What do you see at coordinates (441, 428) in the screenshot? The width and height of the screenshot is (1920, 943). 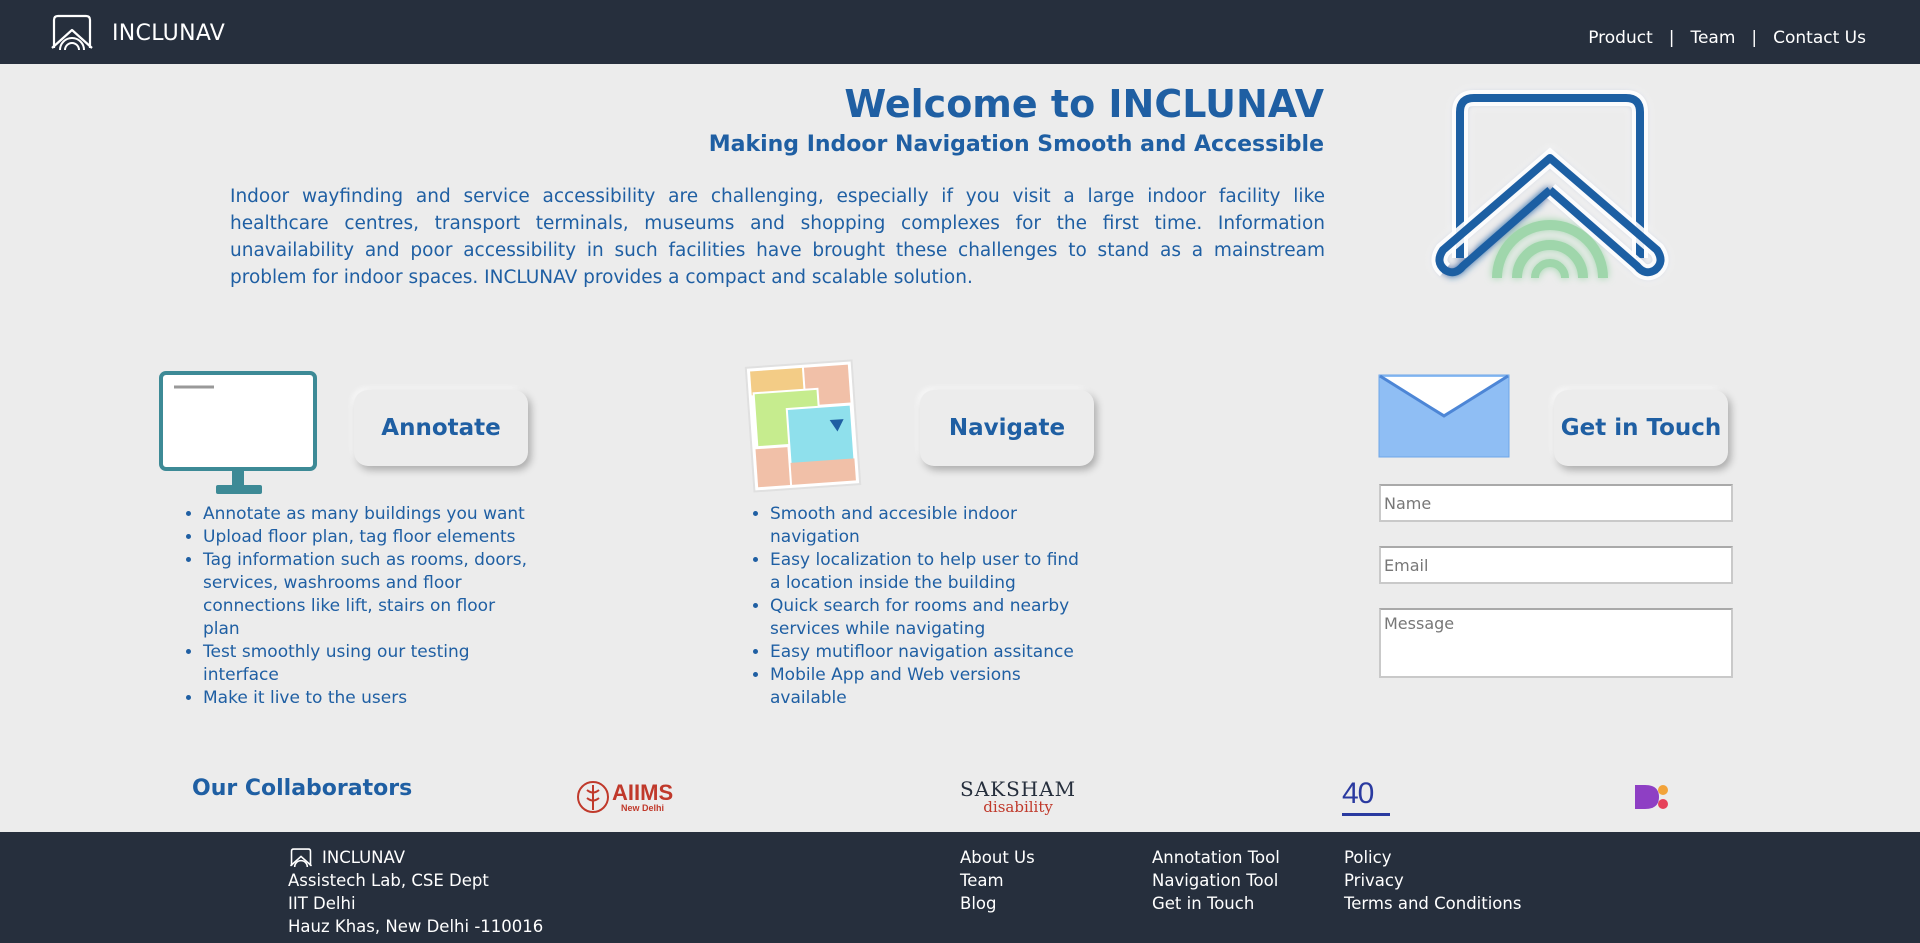 I see `annotate-button: Annotate` at bounding box center [441, 428].